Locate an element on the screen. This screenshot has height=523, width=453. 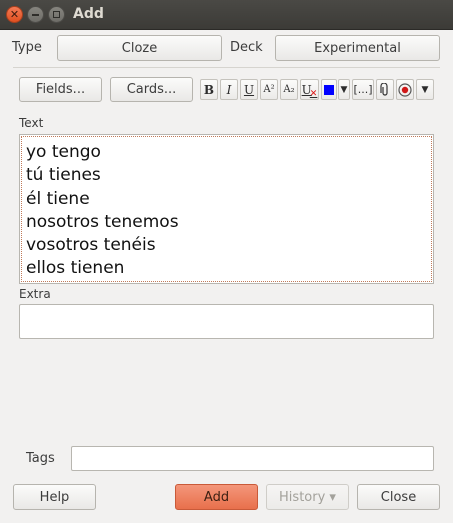
color-dropdown-button: ▼ is located at coordinates (344, 89).